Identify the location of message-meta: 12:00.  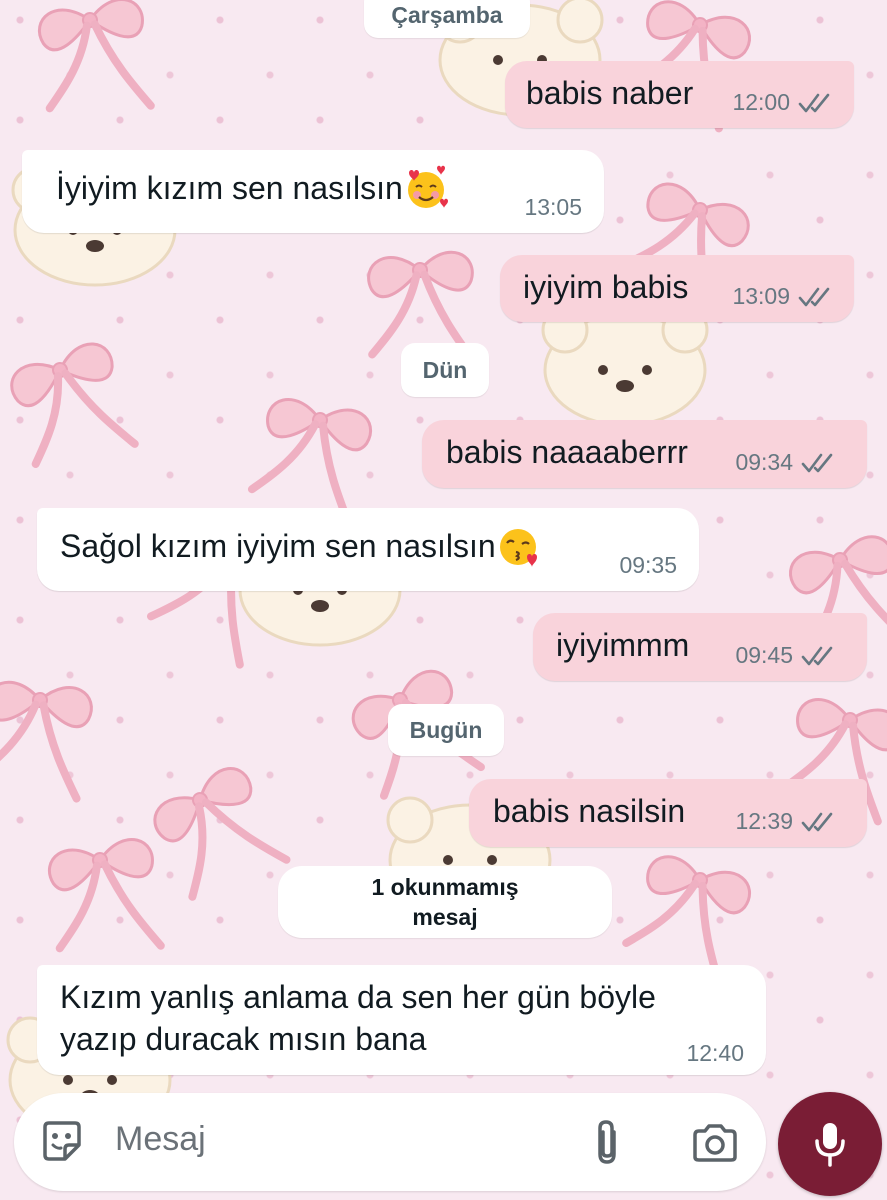
(782, 102).